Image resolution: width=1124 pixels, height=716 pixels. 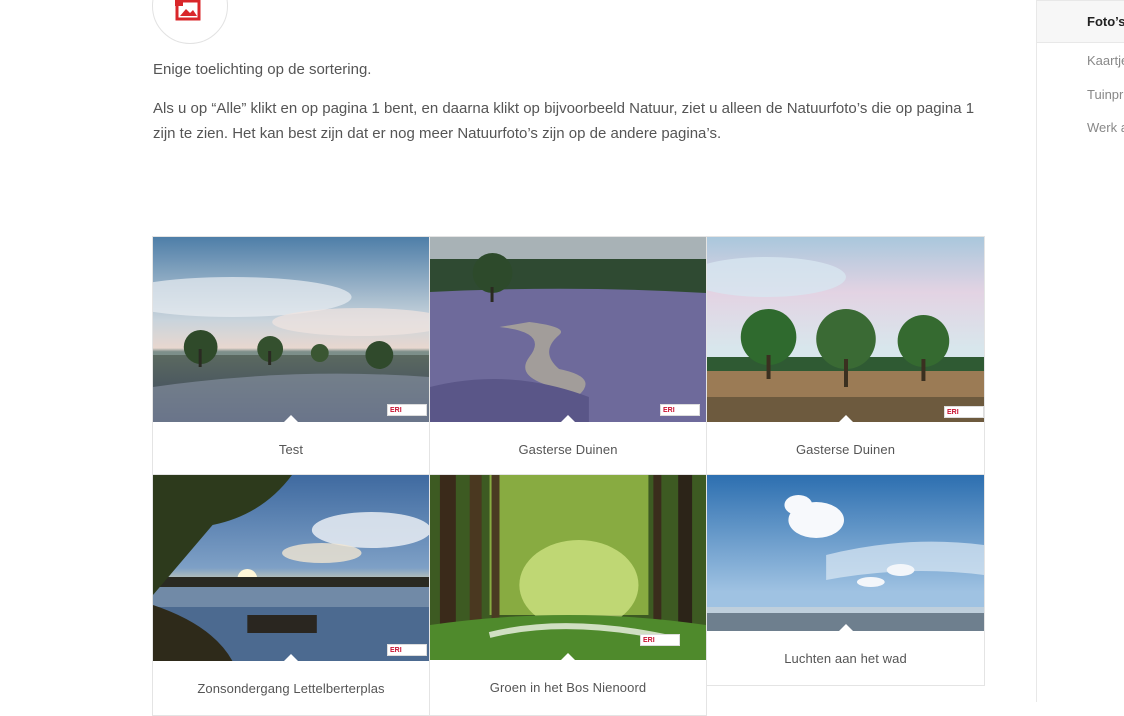 I want to click on sidebar-nav: Foto’s Kaartjes Tuinpr Werk a, so click(x=1080, y=351).